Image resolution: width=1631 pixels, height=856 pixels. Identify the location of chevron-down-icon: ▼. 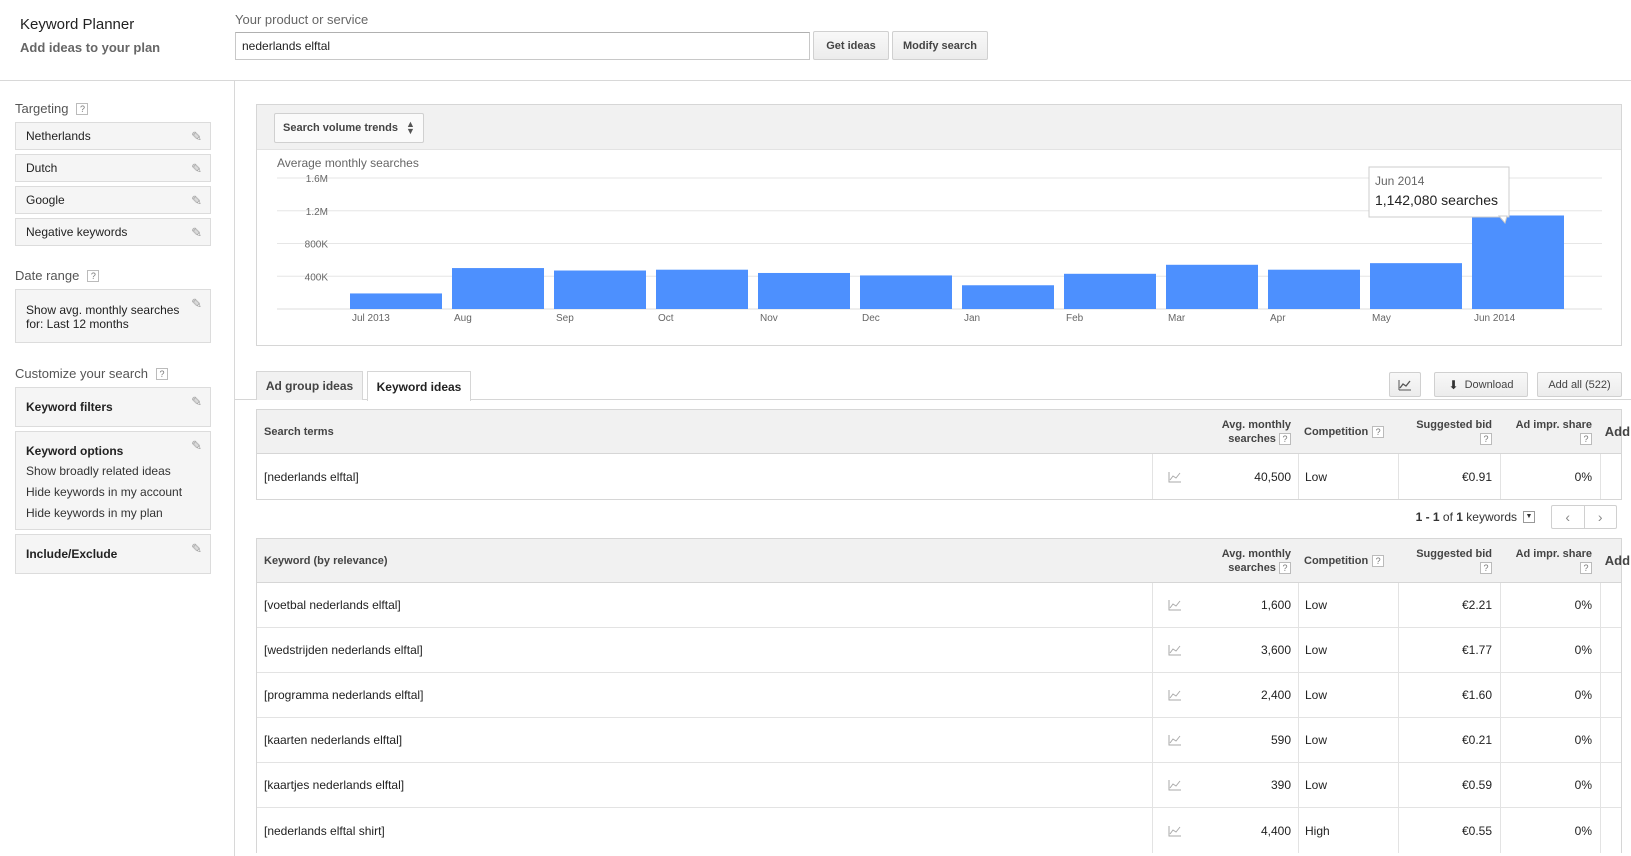
(1529, 517).